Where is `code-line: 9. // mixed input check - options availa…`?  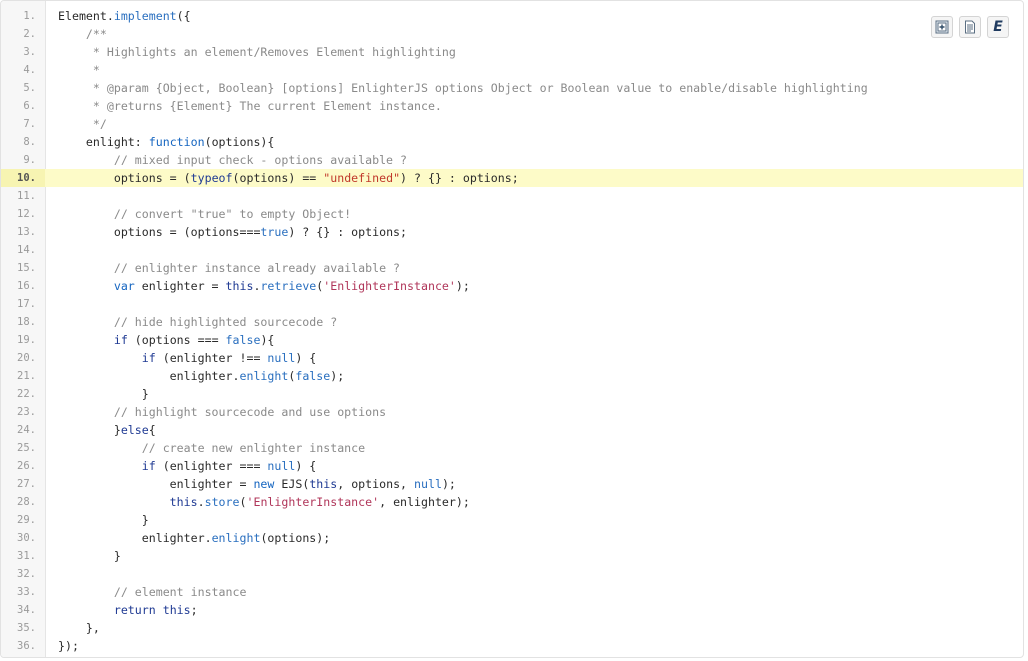 code-line: 9. // mixed input check - options availa… is located at coordinates (512, 160).